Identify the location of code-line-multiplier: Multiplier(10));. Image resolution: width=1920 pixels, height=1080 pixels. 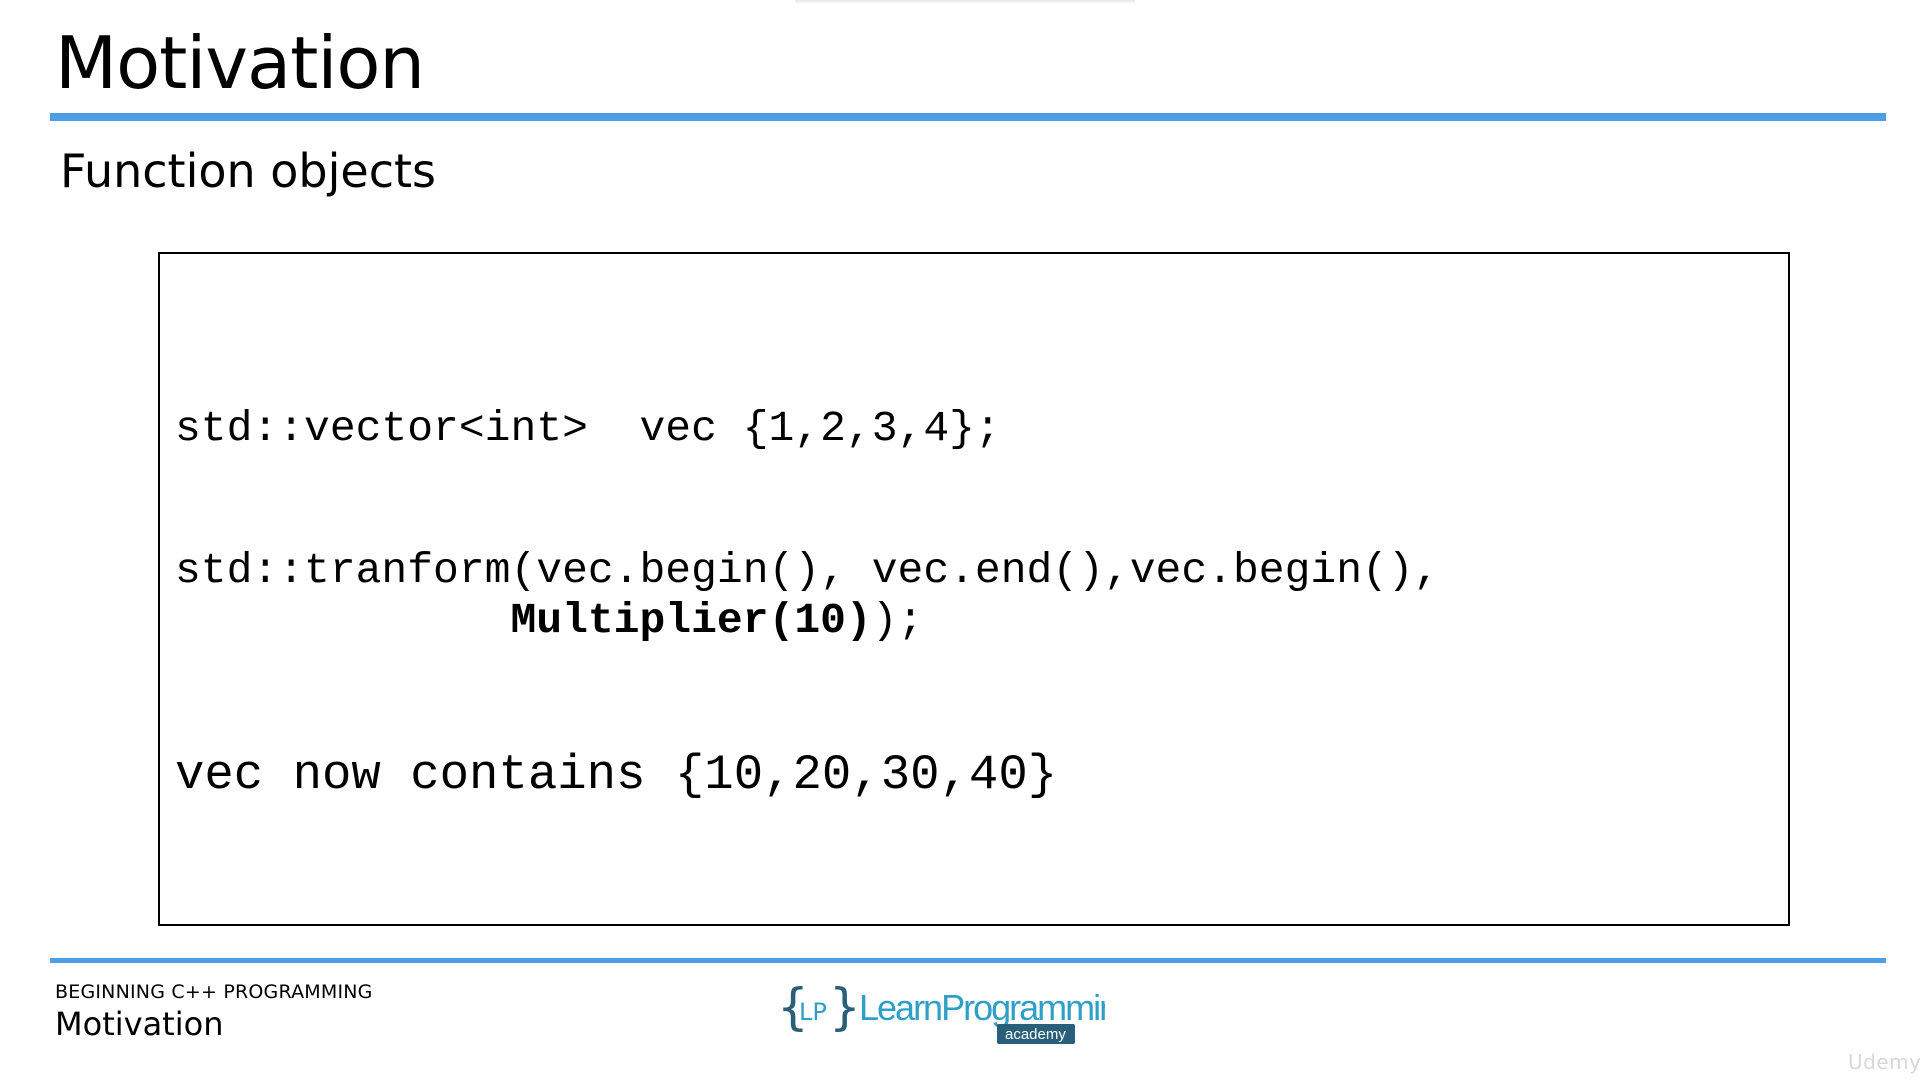
(549, 621).